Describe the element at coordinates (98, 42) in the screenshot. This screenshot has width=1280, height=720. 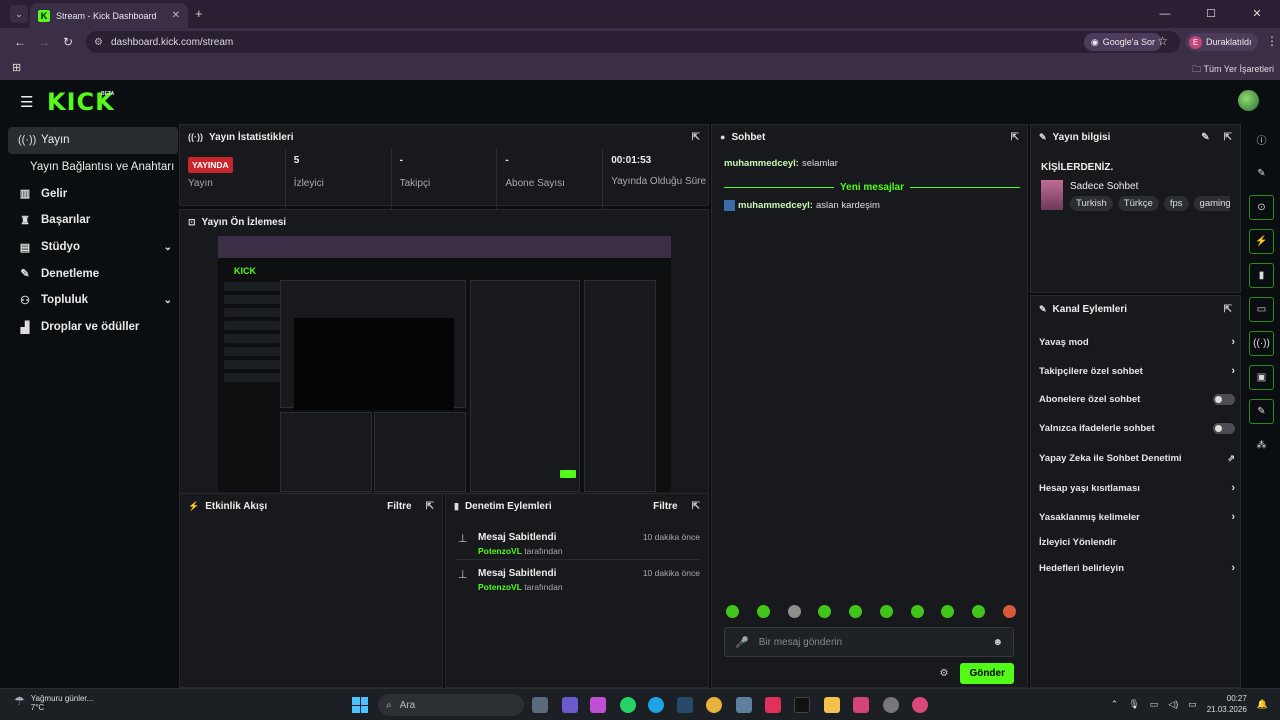
I see `site-info-icon: ⚙` at that location.